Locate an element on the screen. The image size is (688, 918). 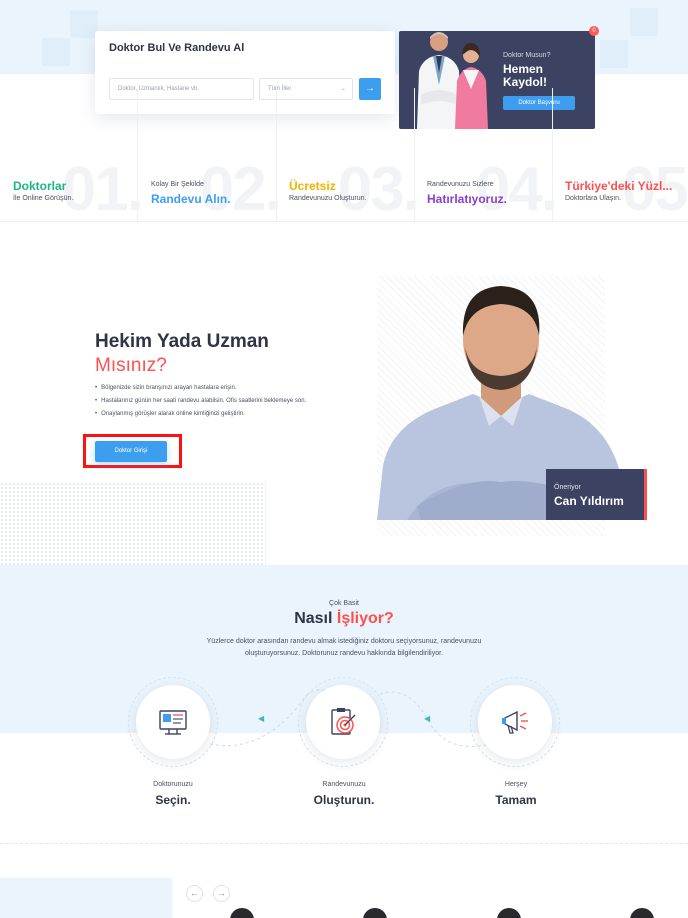
step-all-done is located at coordinates (515, 722).